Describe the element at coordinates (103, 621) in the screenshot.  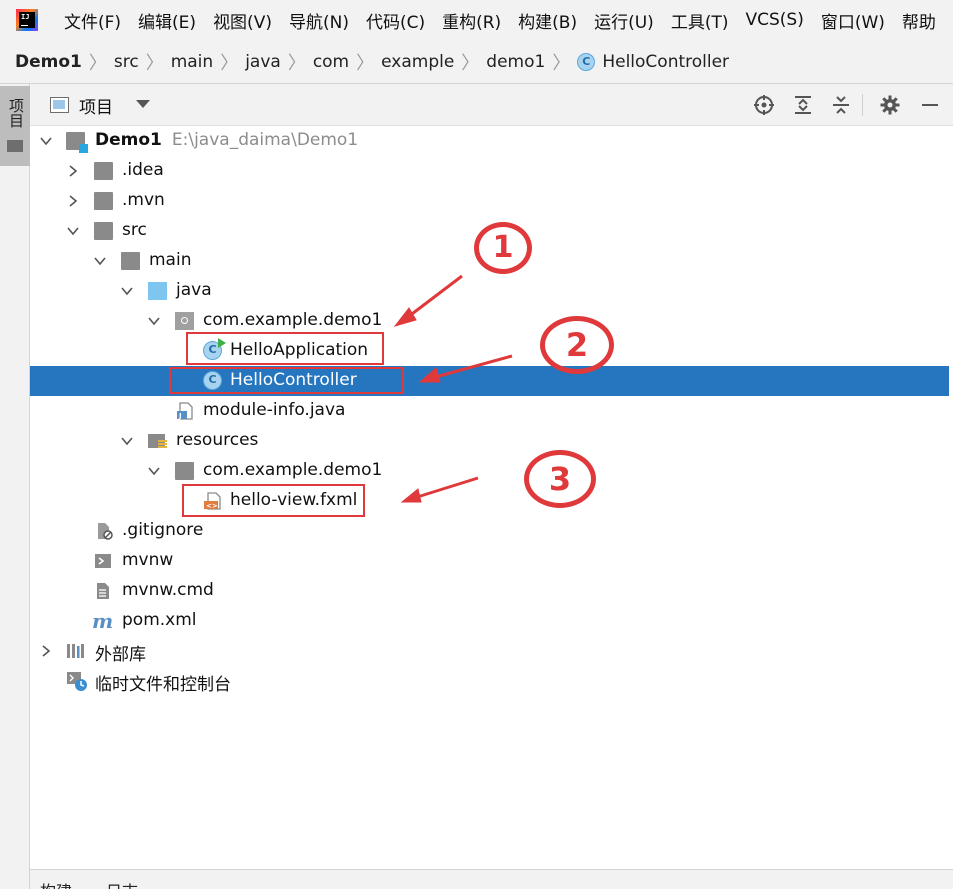
I see `maven-icon: m` at that location.